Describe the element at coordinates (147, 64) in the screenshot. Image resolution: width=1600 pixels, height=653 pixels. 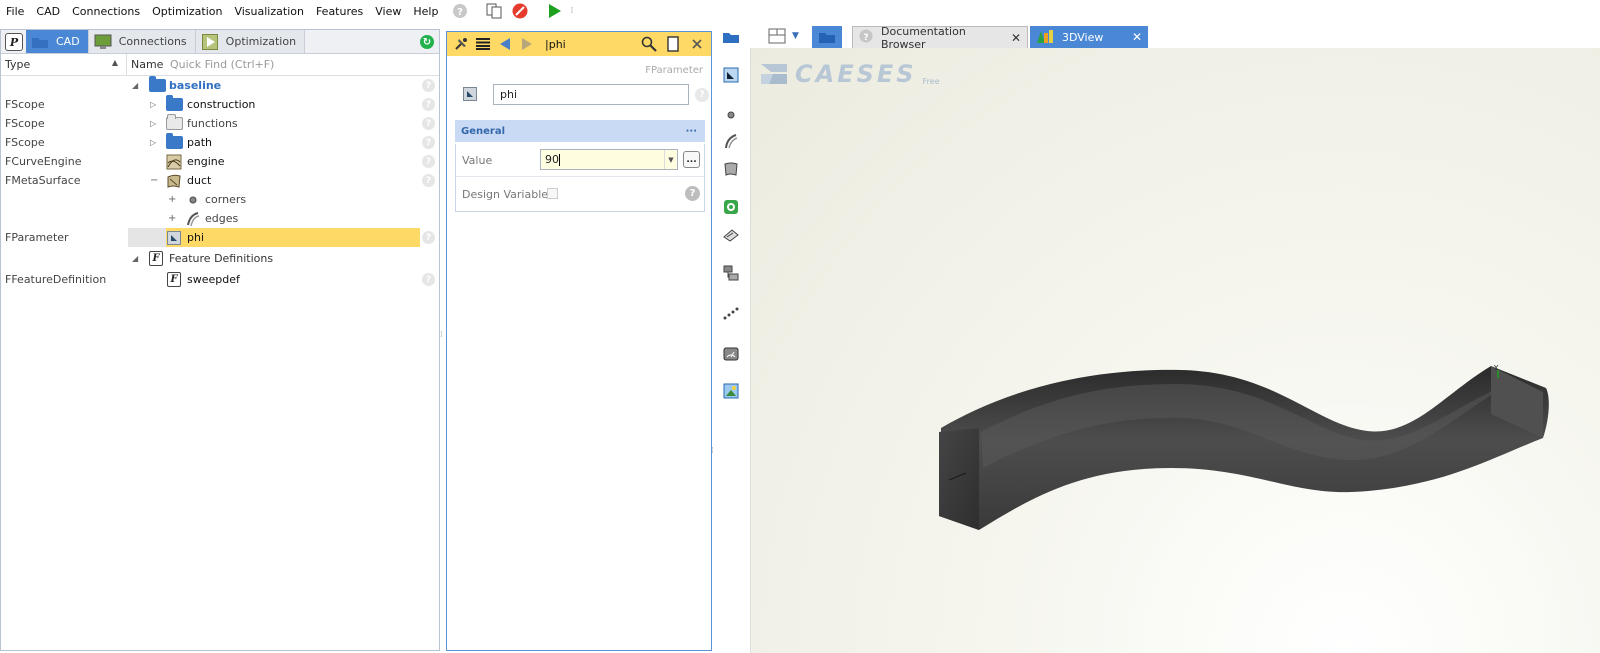
I see `column-name: Name` at that location.